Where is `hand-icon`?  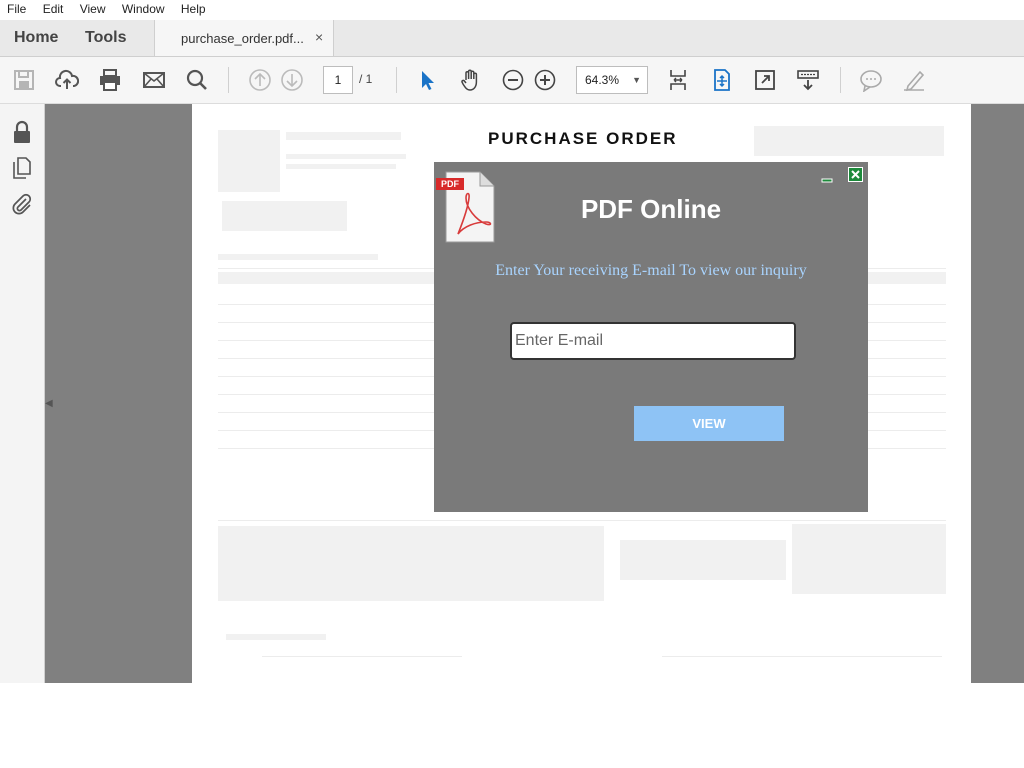
hand-icon is located at coordinates (470, 80).